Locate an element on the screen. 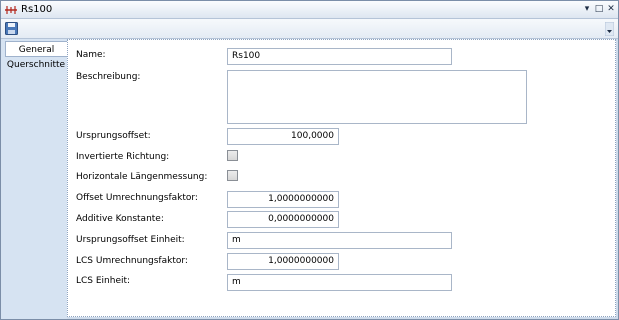 This screenshot has width=619, height=320. description-field is located at coordinates (377, 97).